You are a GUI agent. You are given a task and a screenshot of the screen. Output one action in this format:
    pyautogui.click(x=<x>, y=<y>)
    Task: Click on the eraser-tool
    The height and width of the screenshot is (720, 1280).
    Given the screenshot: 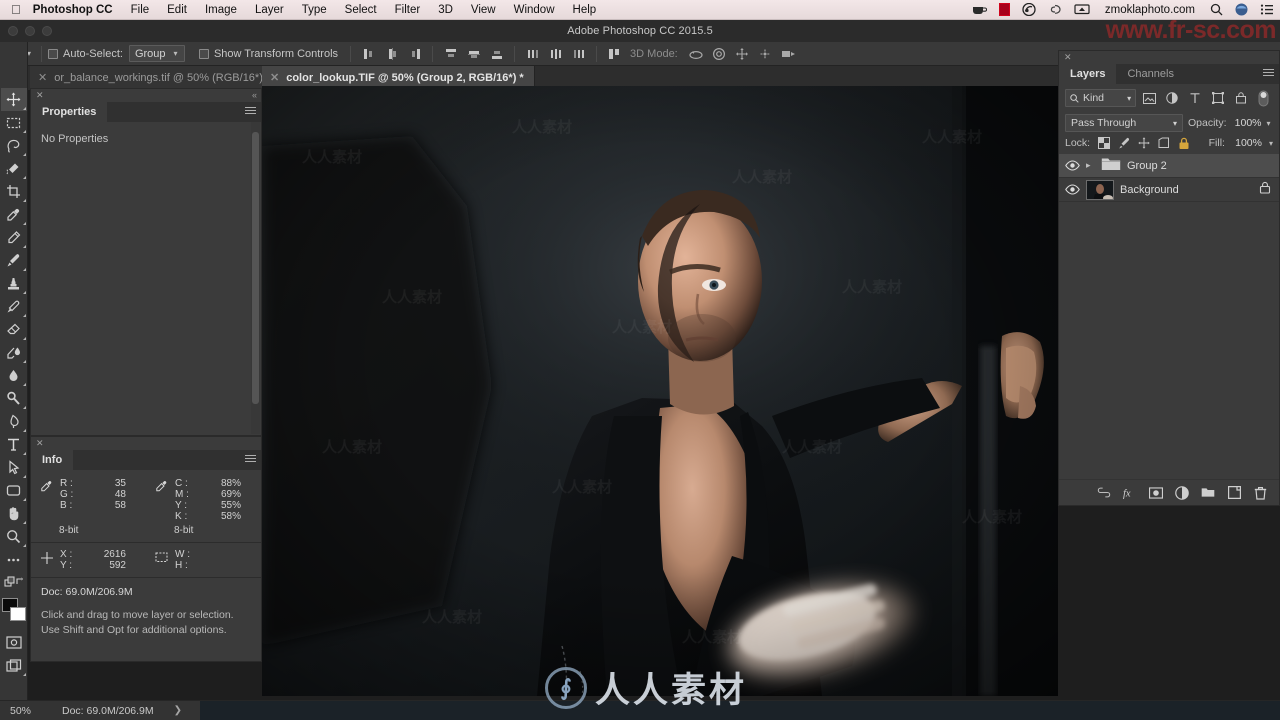 What is the action you would take?
    pyautogui.click(x=14, y=329)
    